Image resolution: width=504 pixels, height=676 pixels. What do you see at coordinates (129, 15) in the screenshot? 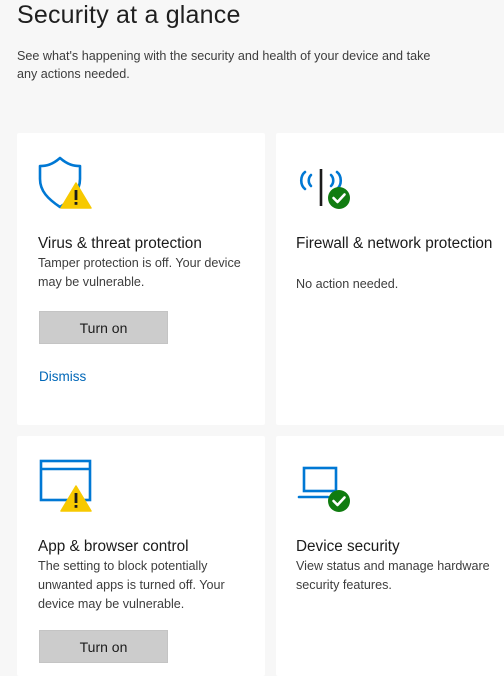
I see `page-title: Security at a glance` at bounding box center [129, 15].